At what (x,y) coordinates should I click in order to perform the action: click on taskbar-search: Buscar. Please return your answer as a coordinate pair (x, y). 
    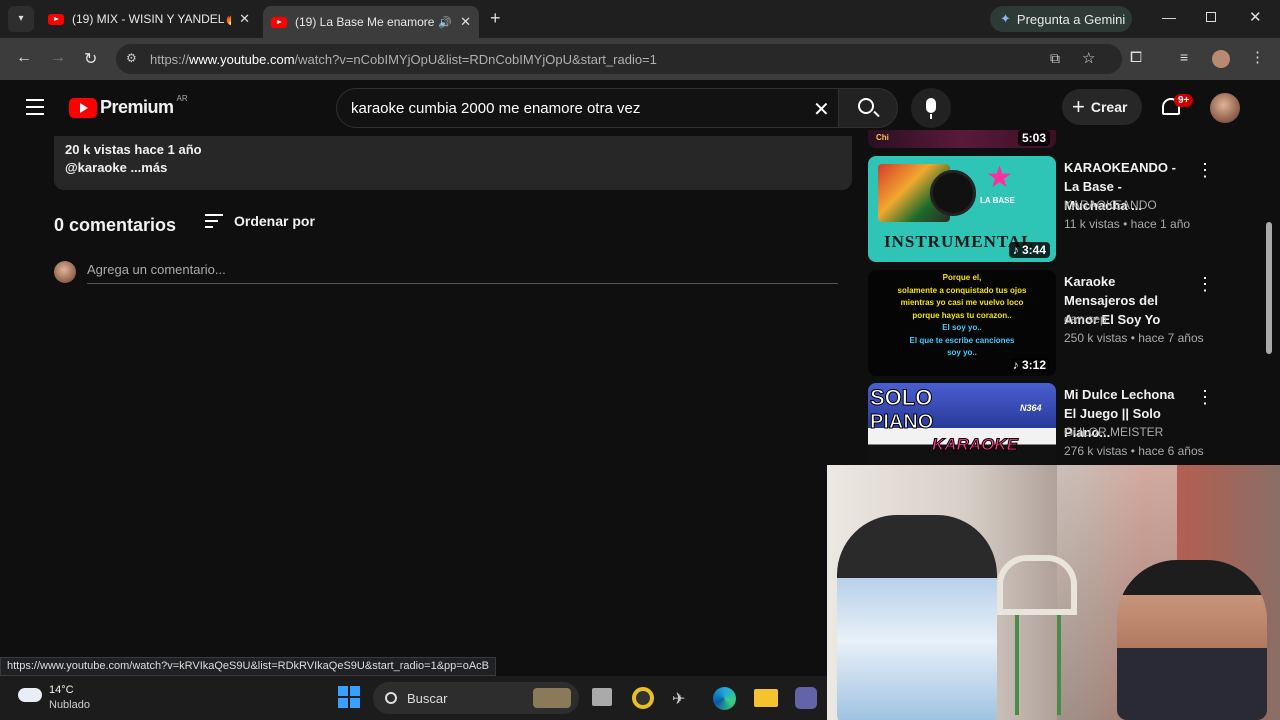
    Looking at the image, I should click on (476, 698).